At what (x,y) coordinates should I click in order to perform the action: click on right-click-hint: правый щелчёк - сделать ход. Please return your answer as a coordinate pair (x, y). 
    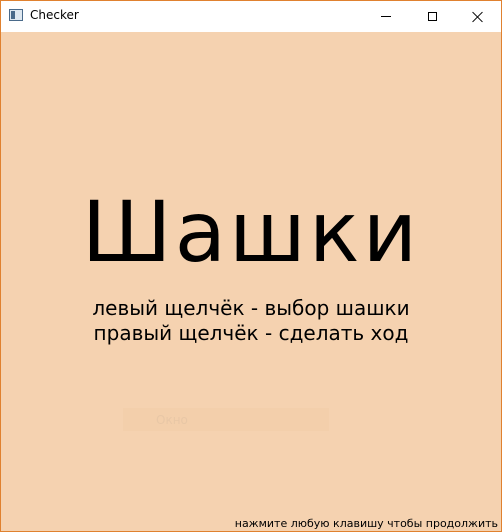
    Looking at the image, I should click on (251, 333).